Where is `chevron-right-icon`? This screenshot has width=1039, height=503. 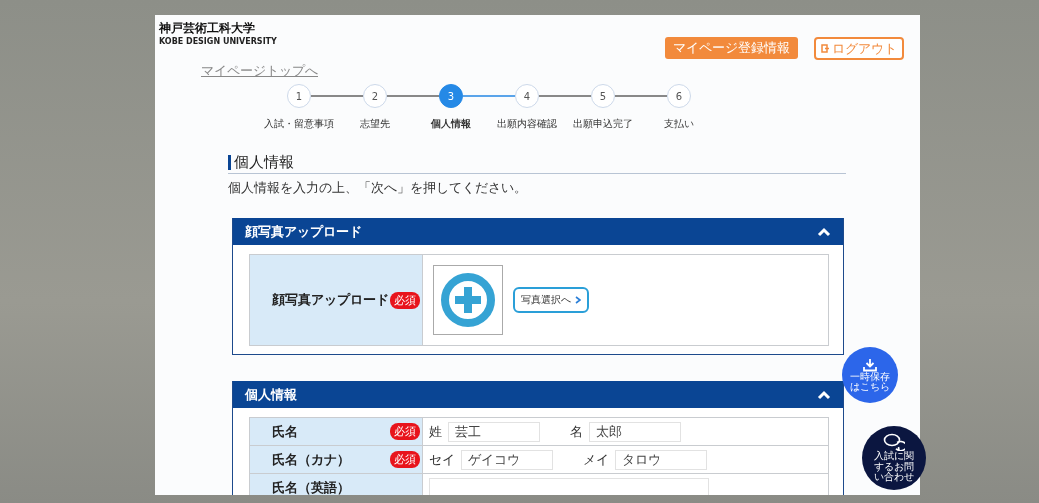
chevron-right-icon is located at coordinates (578, 300).